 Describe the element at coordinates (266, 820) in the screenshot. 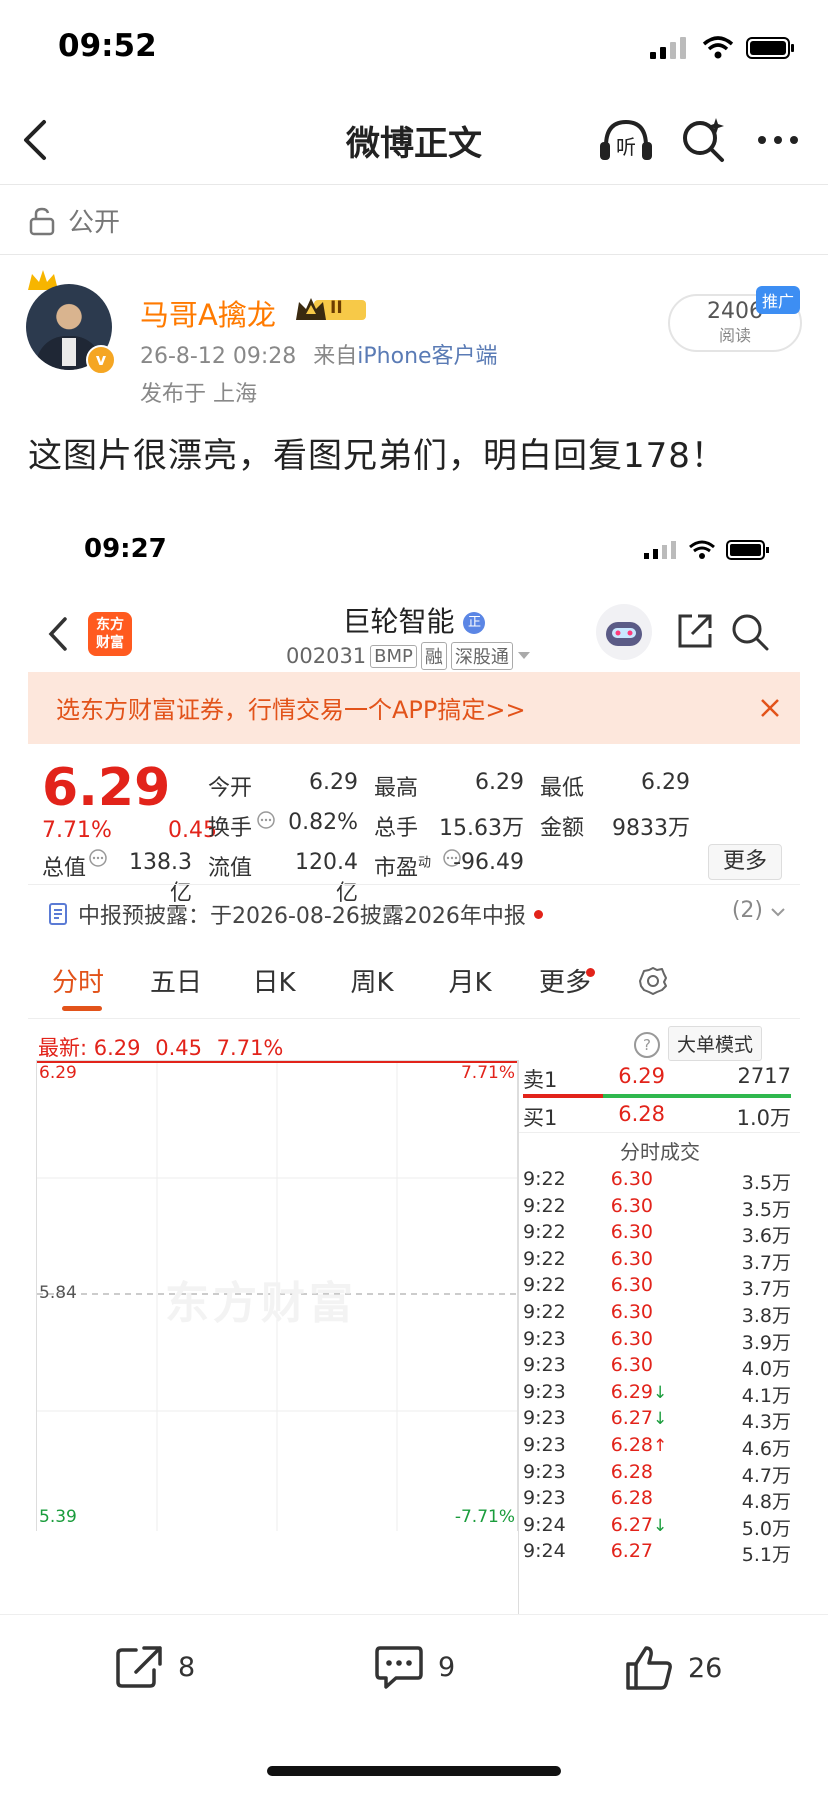

I see `info-dots-icon` at that location.